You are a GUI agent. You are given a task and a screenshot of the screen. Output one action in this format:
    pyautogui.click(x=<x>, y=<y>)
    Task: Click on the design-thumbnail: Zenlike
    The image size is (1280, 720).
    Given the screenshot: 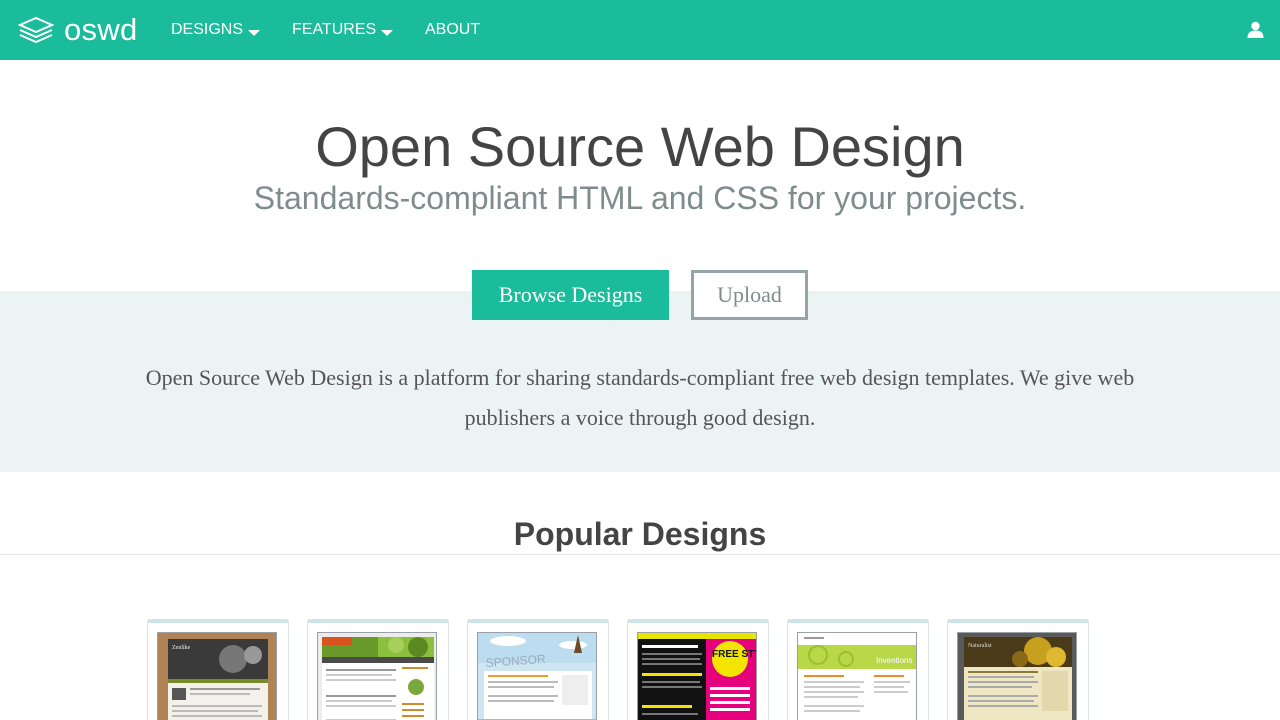 What is the action you would take?
    pyautogui.click(x=217, y=676)
    